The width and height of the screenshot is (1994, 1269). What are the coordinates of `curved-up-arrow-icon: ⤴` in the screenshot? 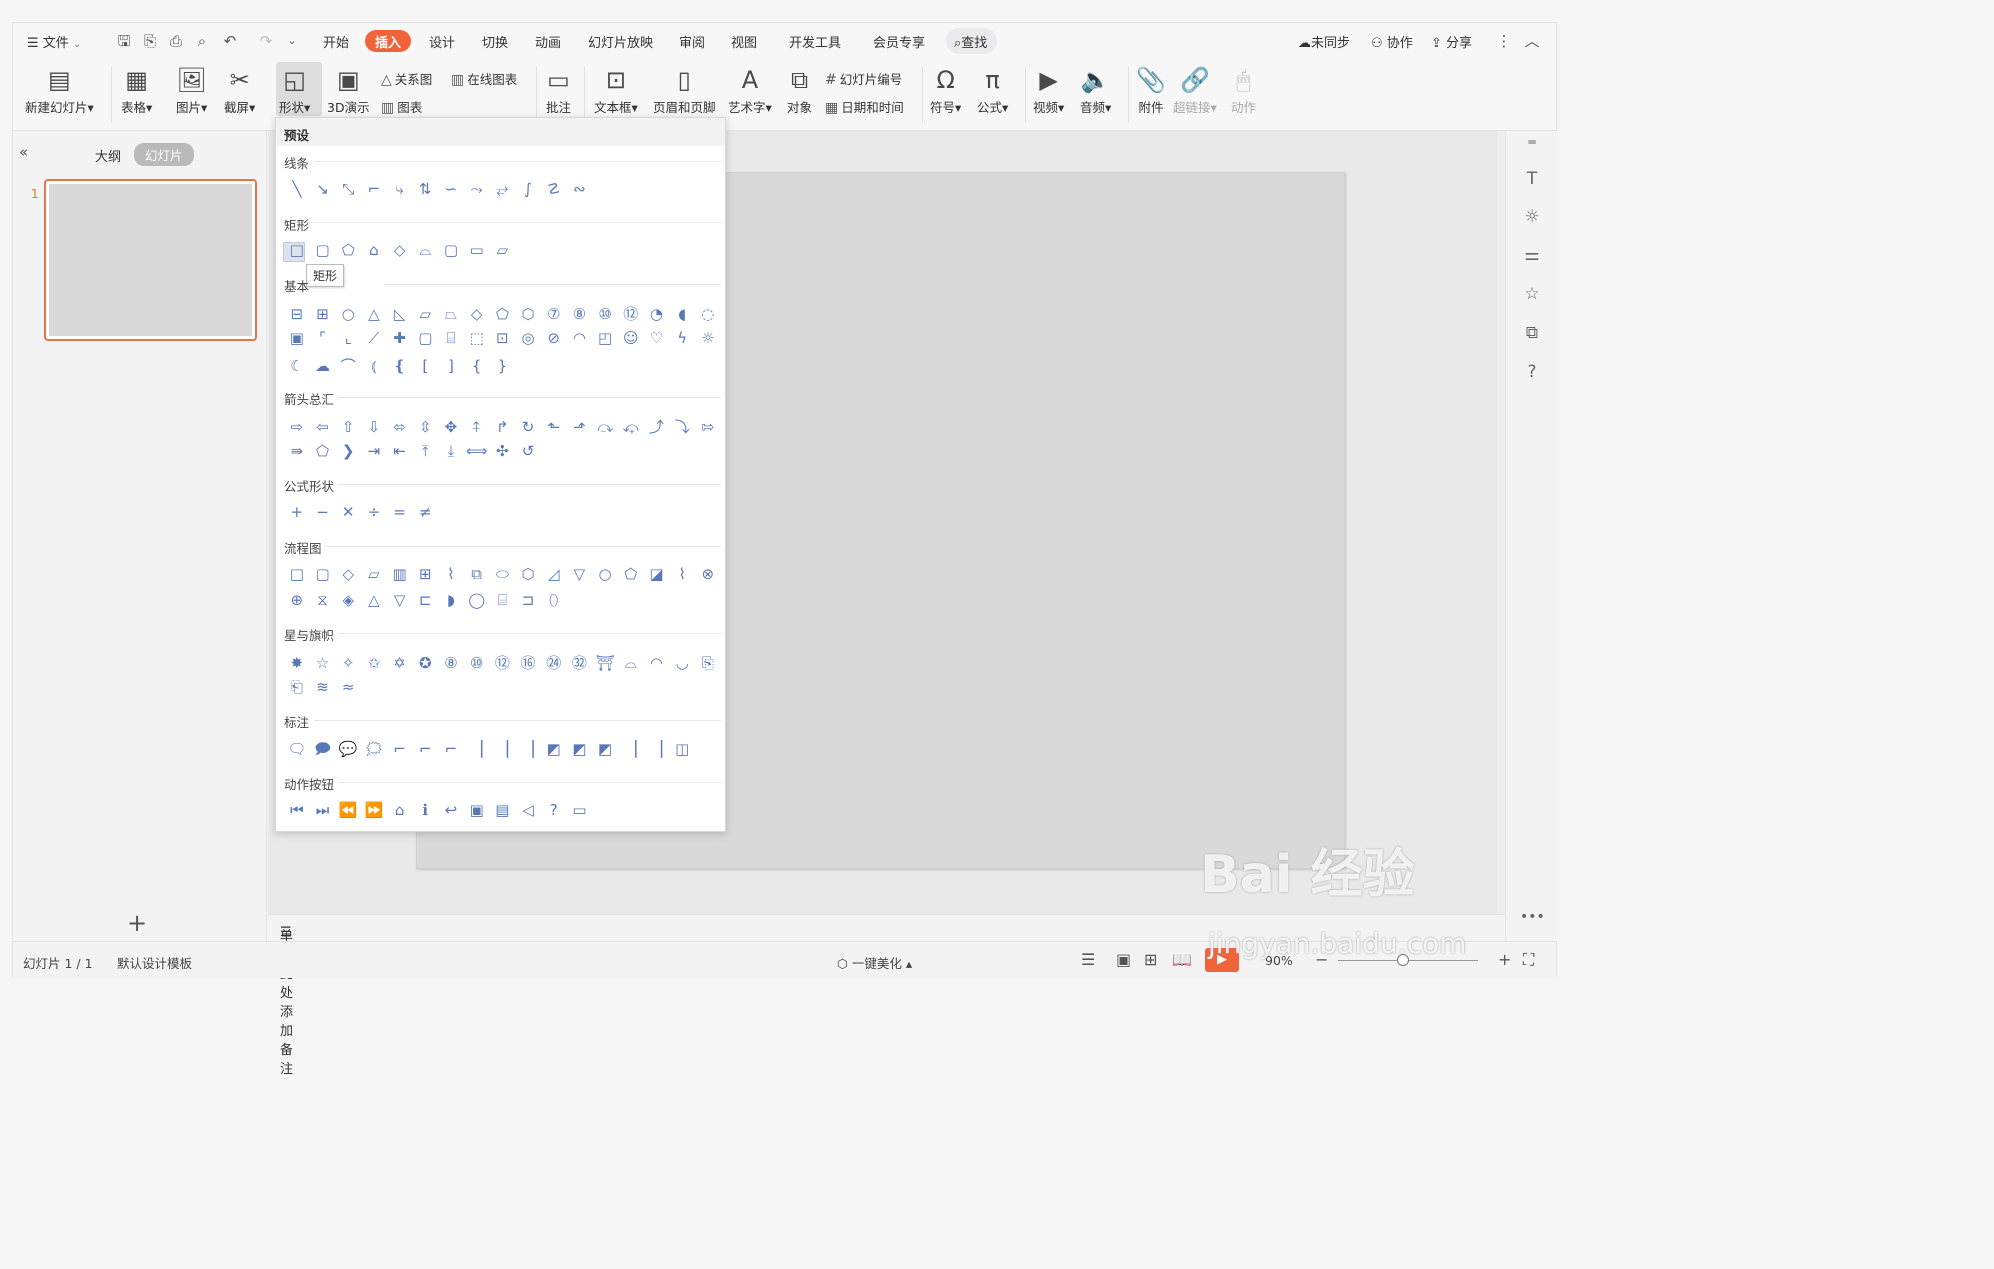 It's located at (657, 426).